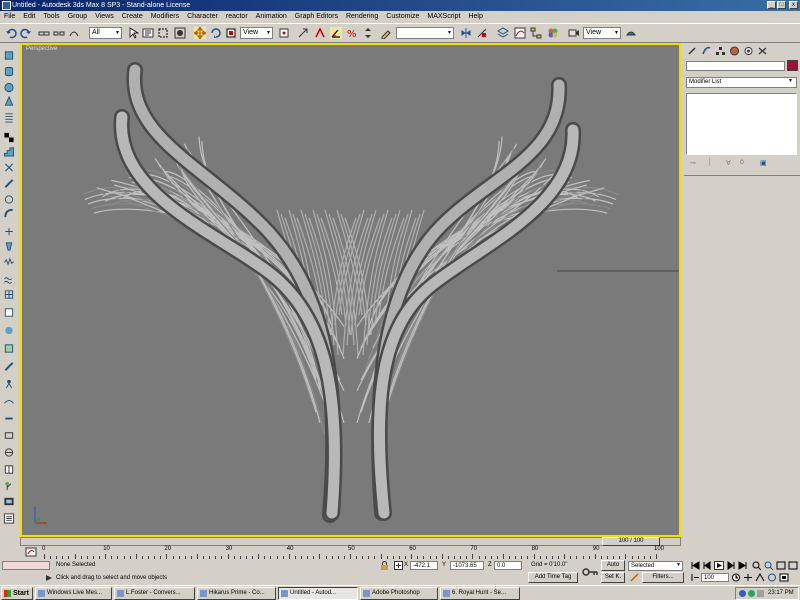 This screenshot has width=800, height=600. I want to click on modify-tab-icon, so click(706, 51).